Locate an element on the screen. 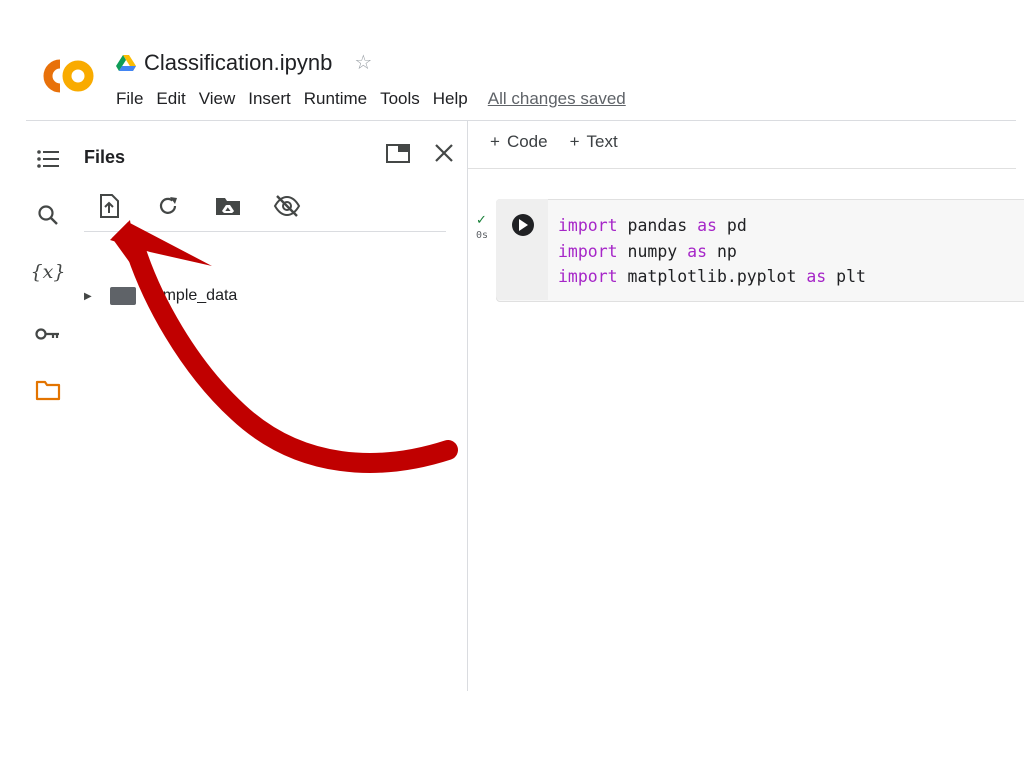 This screenshot has height=768, width=1024. search-icon is located at coordinates (48, 215).